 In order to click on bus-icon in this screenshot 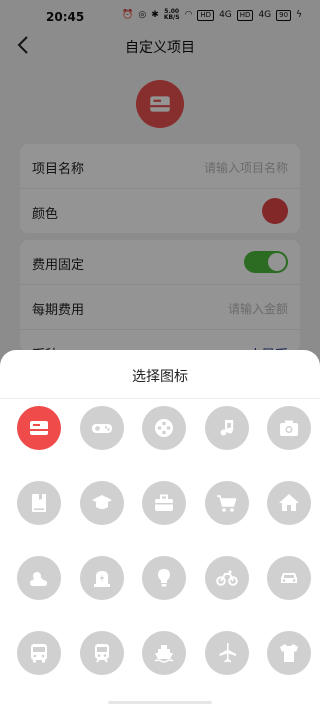, I will do `click(39, 653)`.